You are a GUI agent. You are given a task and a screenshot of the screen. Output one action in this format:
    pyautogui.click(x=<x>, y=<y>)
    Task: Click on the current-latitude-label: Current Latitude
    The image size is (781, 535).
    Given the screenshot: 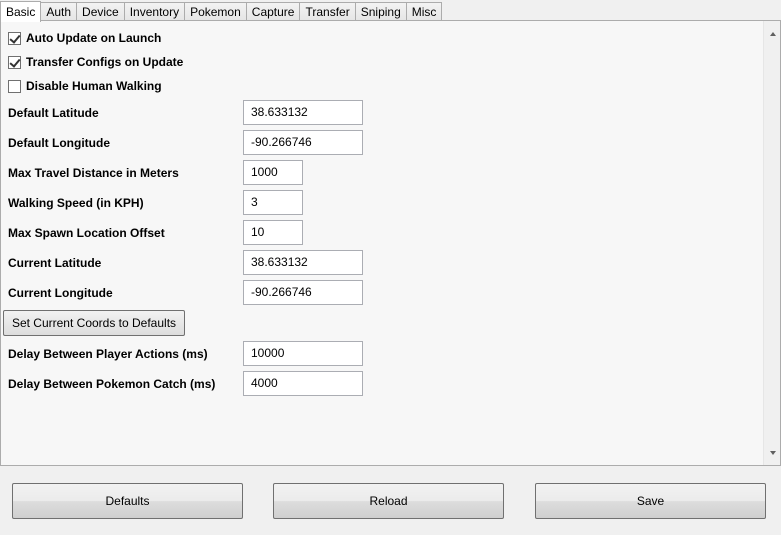 What is the action you would take?
    pyautogui.click(x=55, y=263)
    